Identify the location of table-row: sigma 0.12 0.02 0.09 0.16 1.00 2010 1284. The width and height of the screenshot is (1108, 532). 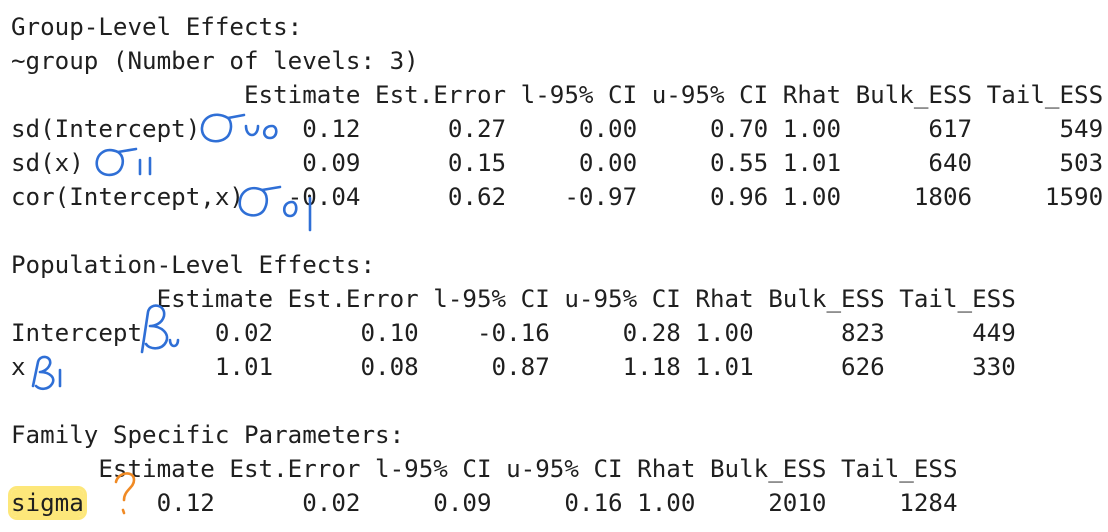
(557, 503).